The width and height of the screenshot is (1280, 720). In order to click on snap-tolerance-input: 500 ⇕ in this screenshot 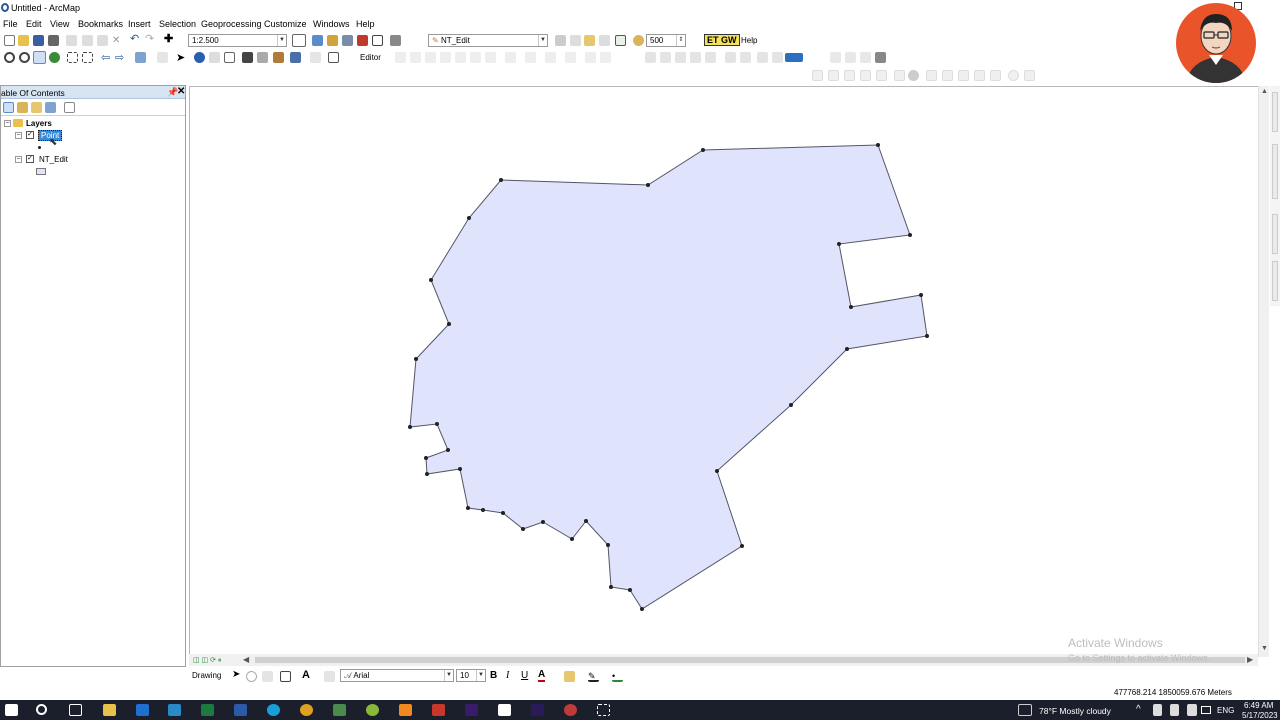, I will do `click(666, 40)`.